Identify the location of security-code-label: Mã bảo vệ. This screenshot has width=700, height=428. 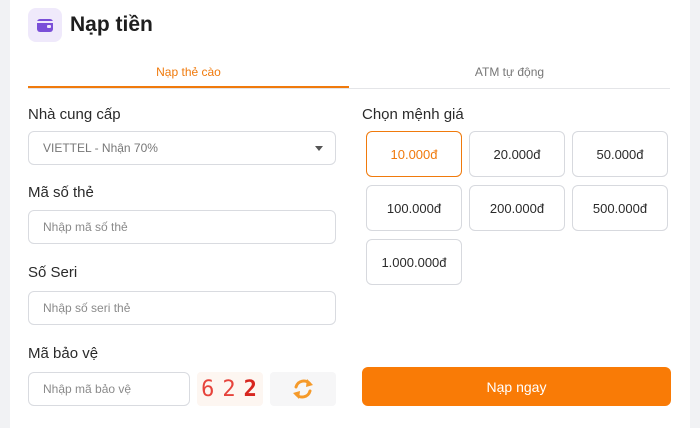
(63, 353).